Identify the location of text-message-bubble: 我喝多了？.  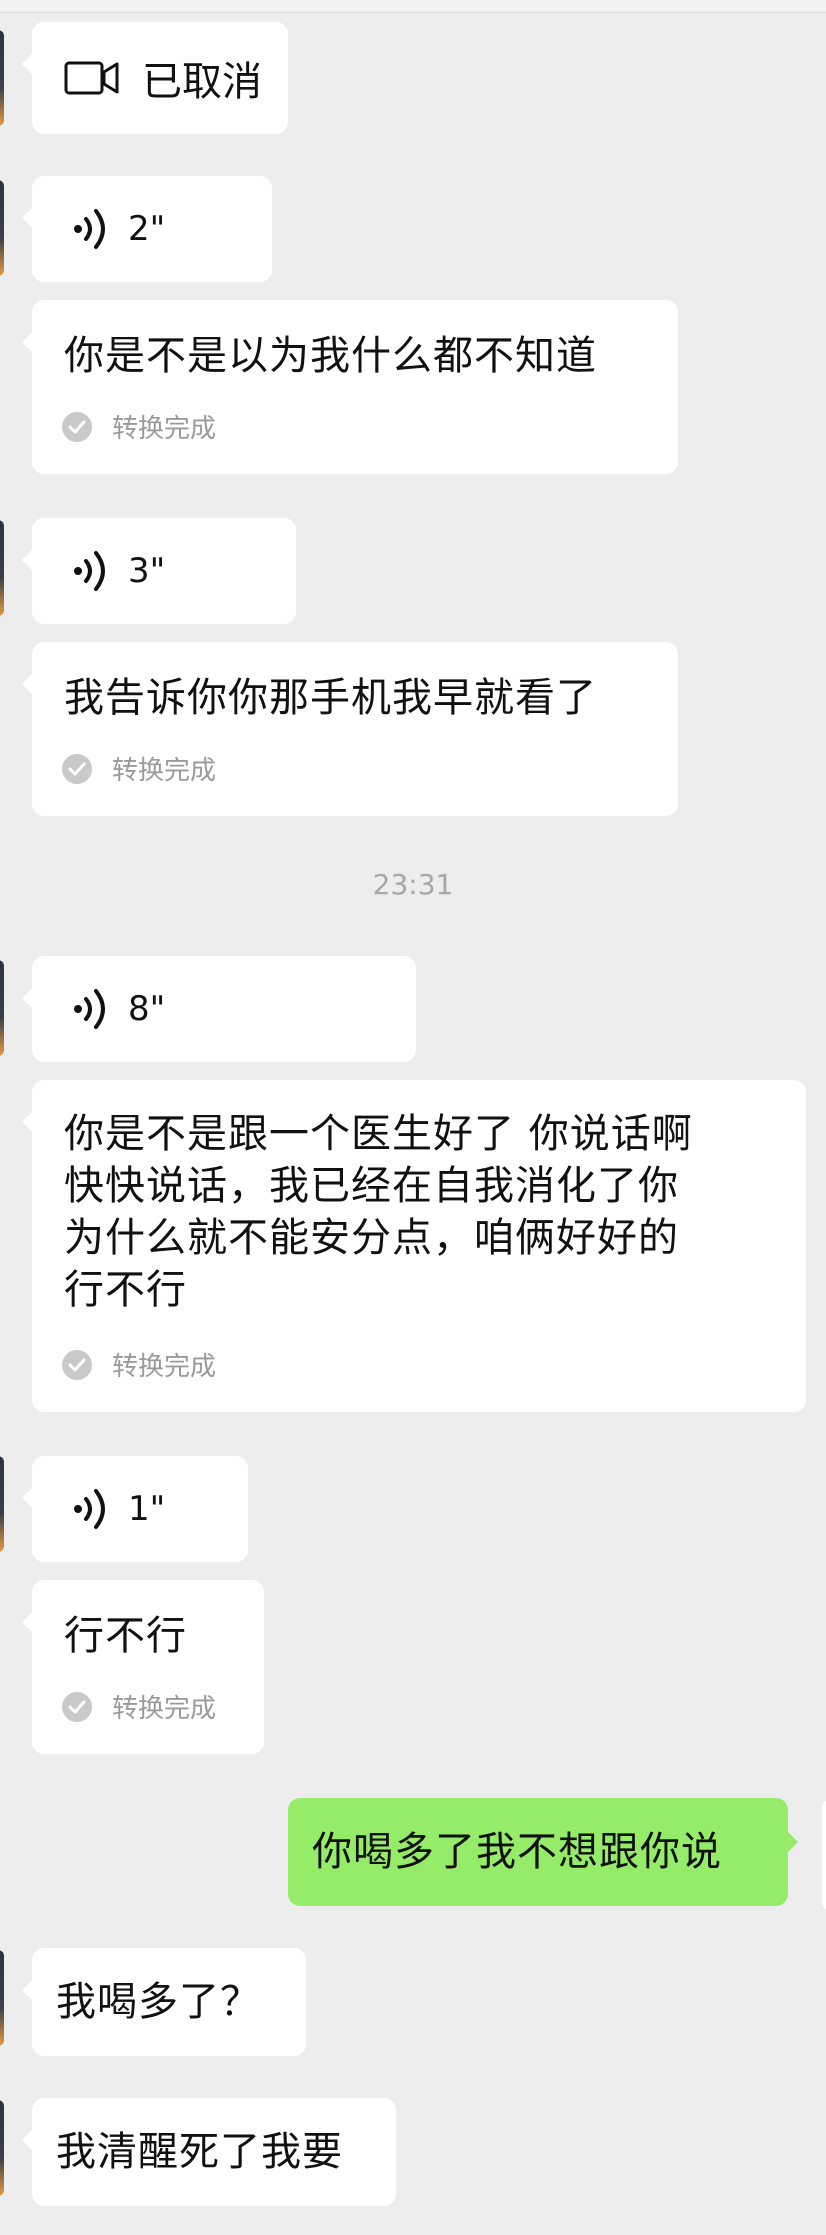
(164, 2002).